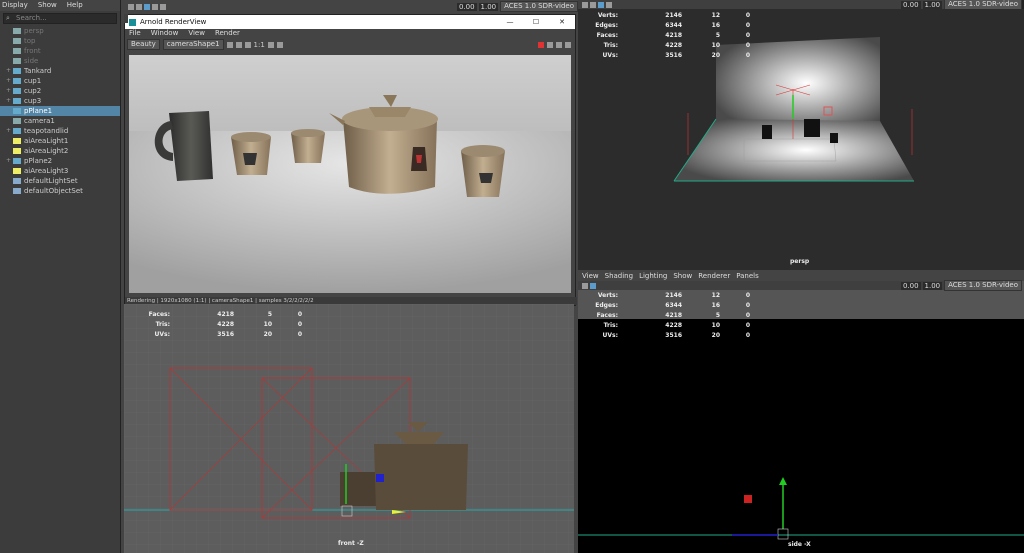  I want to click on outliner-item: aiAreaLight3, so click(60, 171).